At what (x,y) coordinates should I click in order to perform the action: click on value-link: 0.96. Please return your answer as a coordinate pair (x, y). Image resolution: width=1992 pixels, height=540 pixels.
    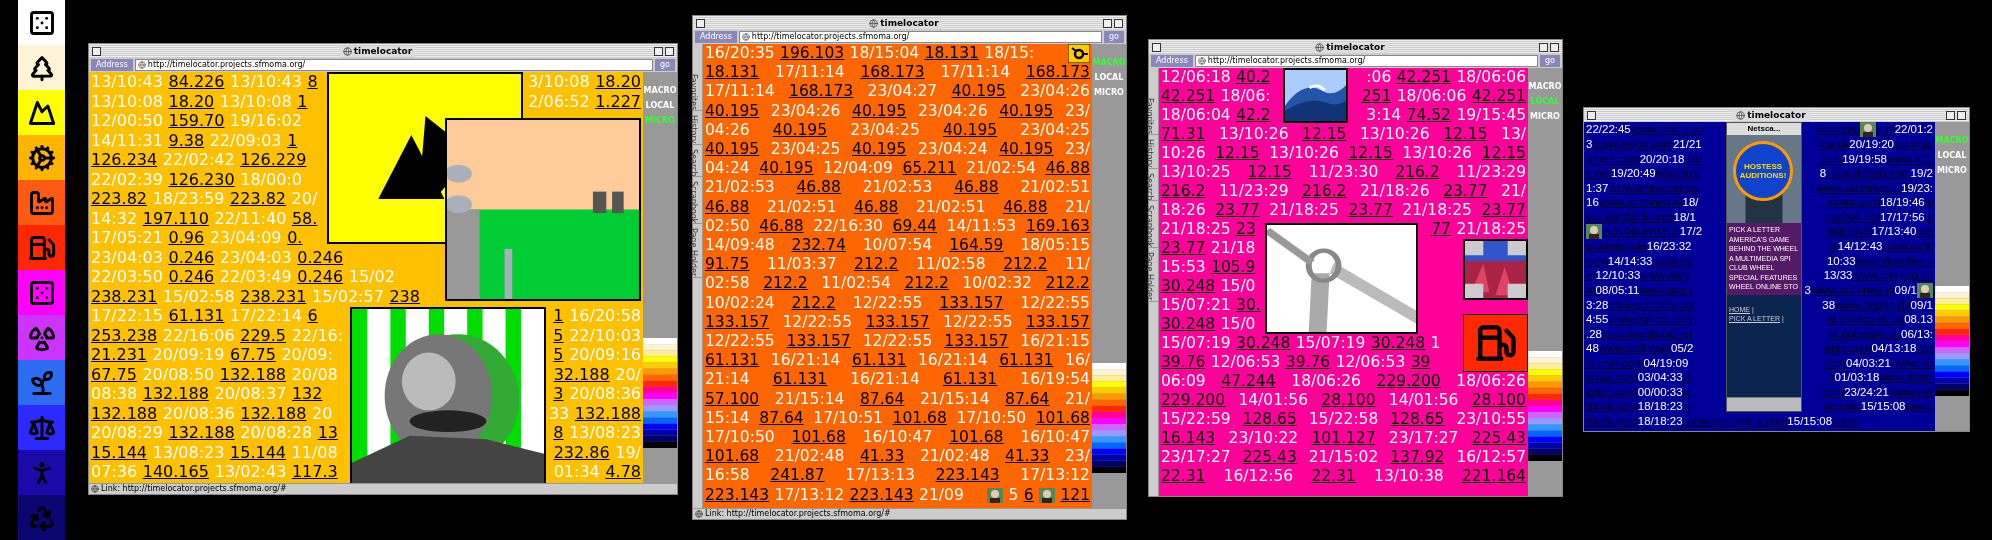
    Looking at the image, I should click on (186, 238).